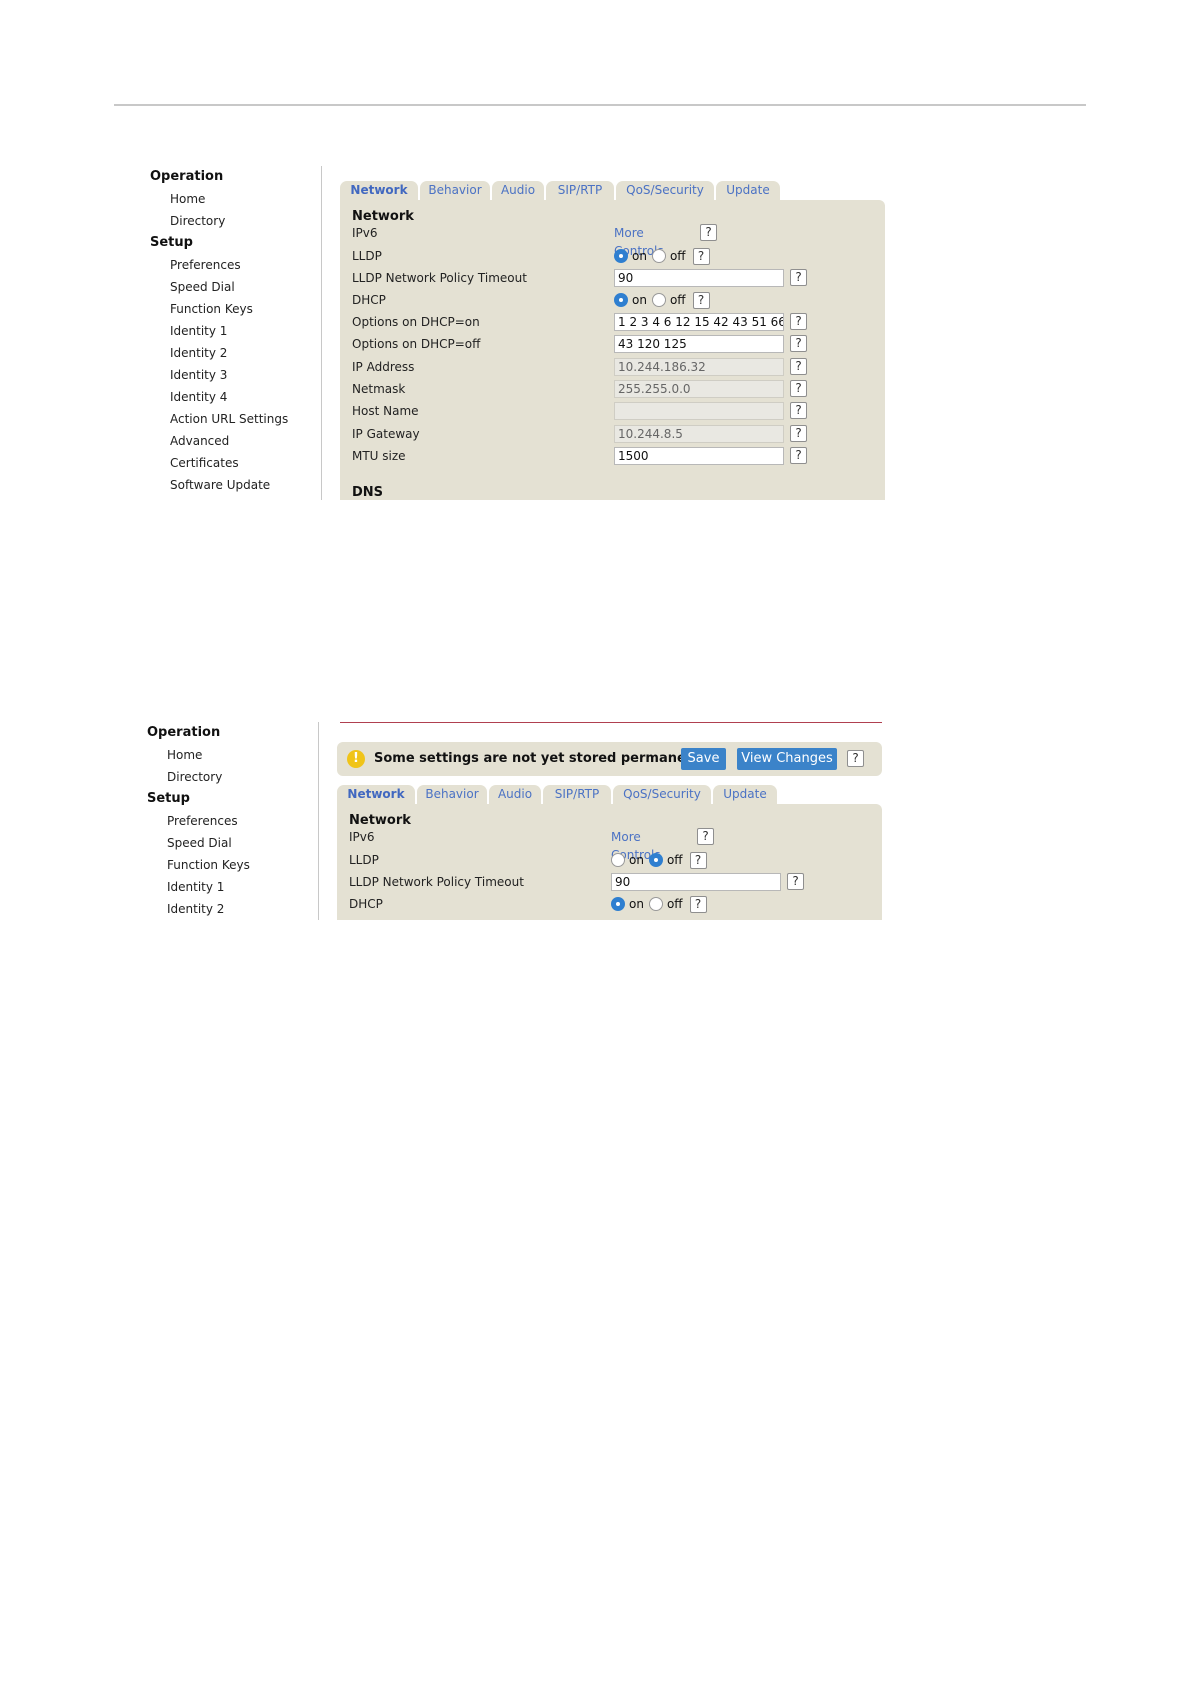  I want to click on sidebar-item-software-update: Software Update, so click(219, 485).